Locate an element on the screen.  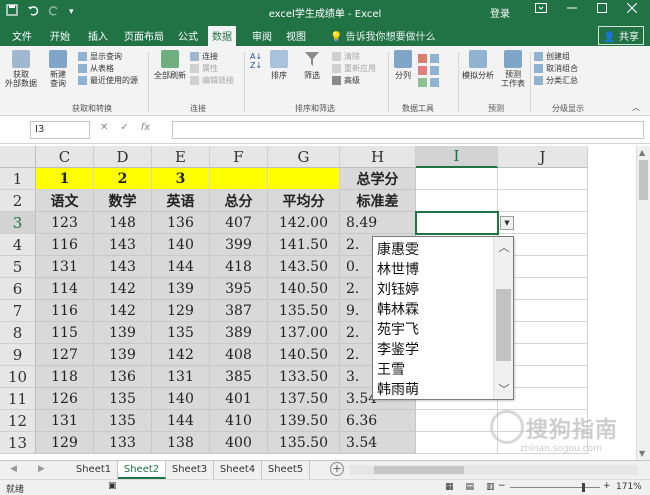
zoom-level: 171% is located at coordinates (629, 487).